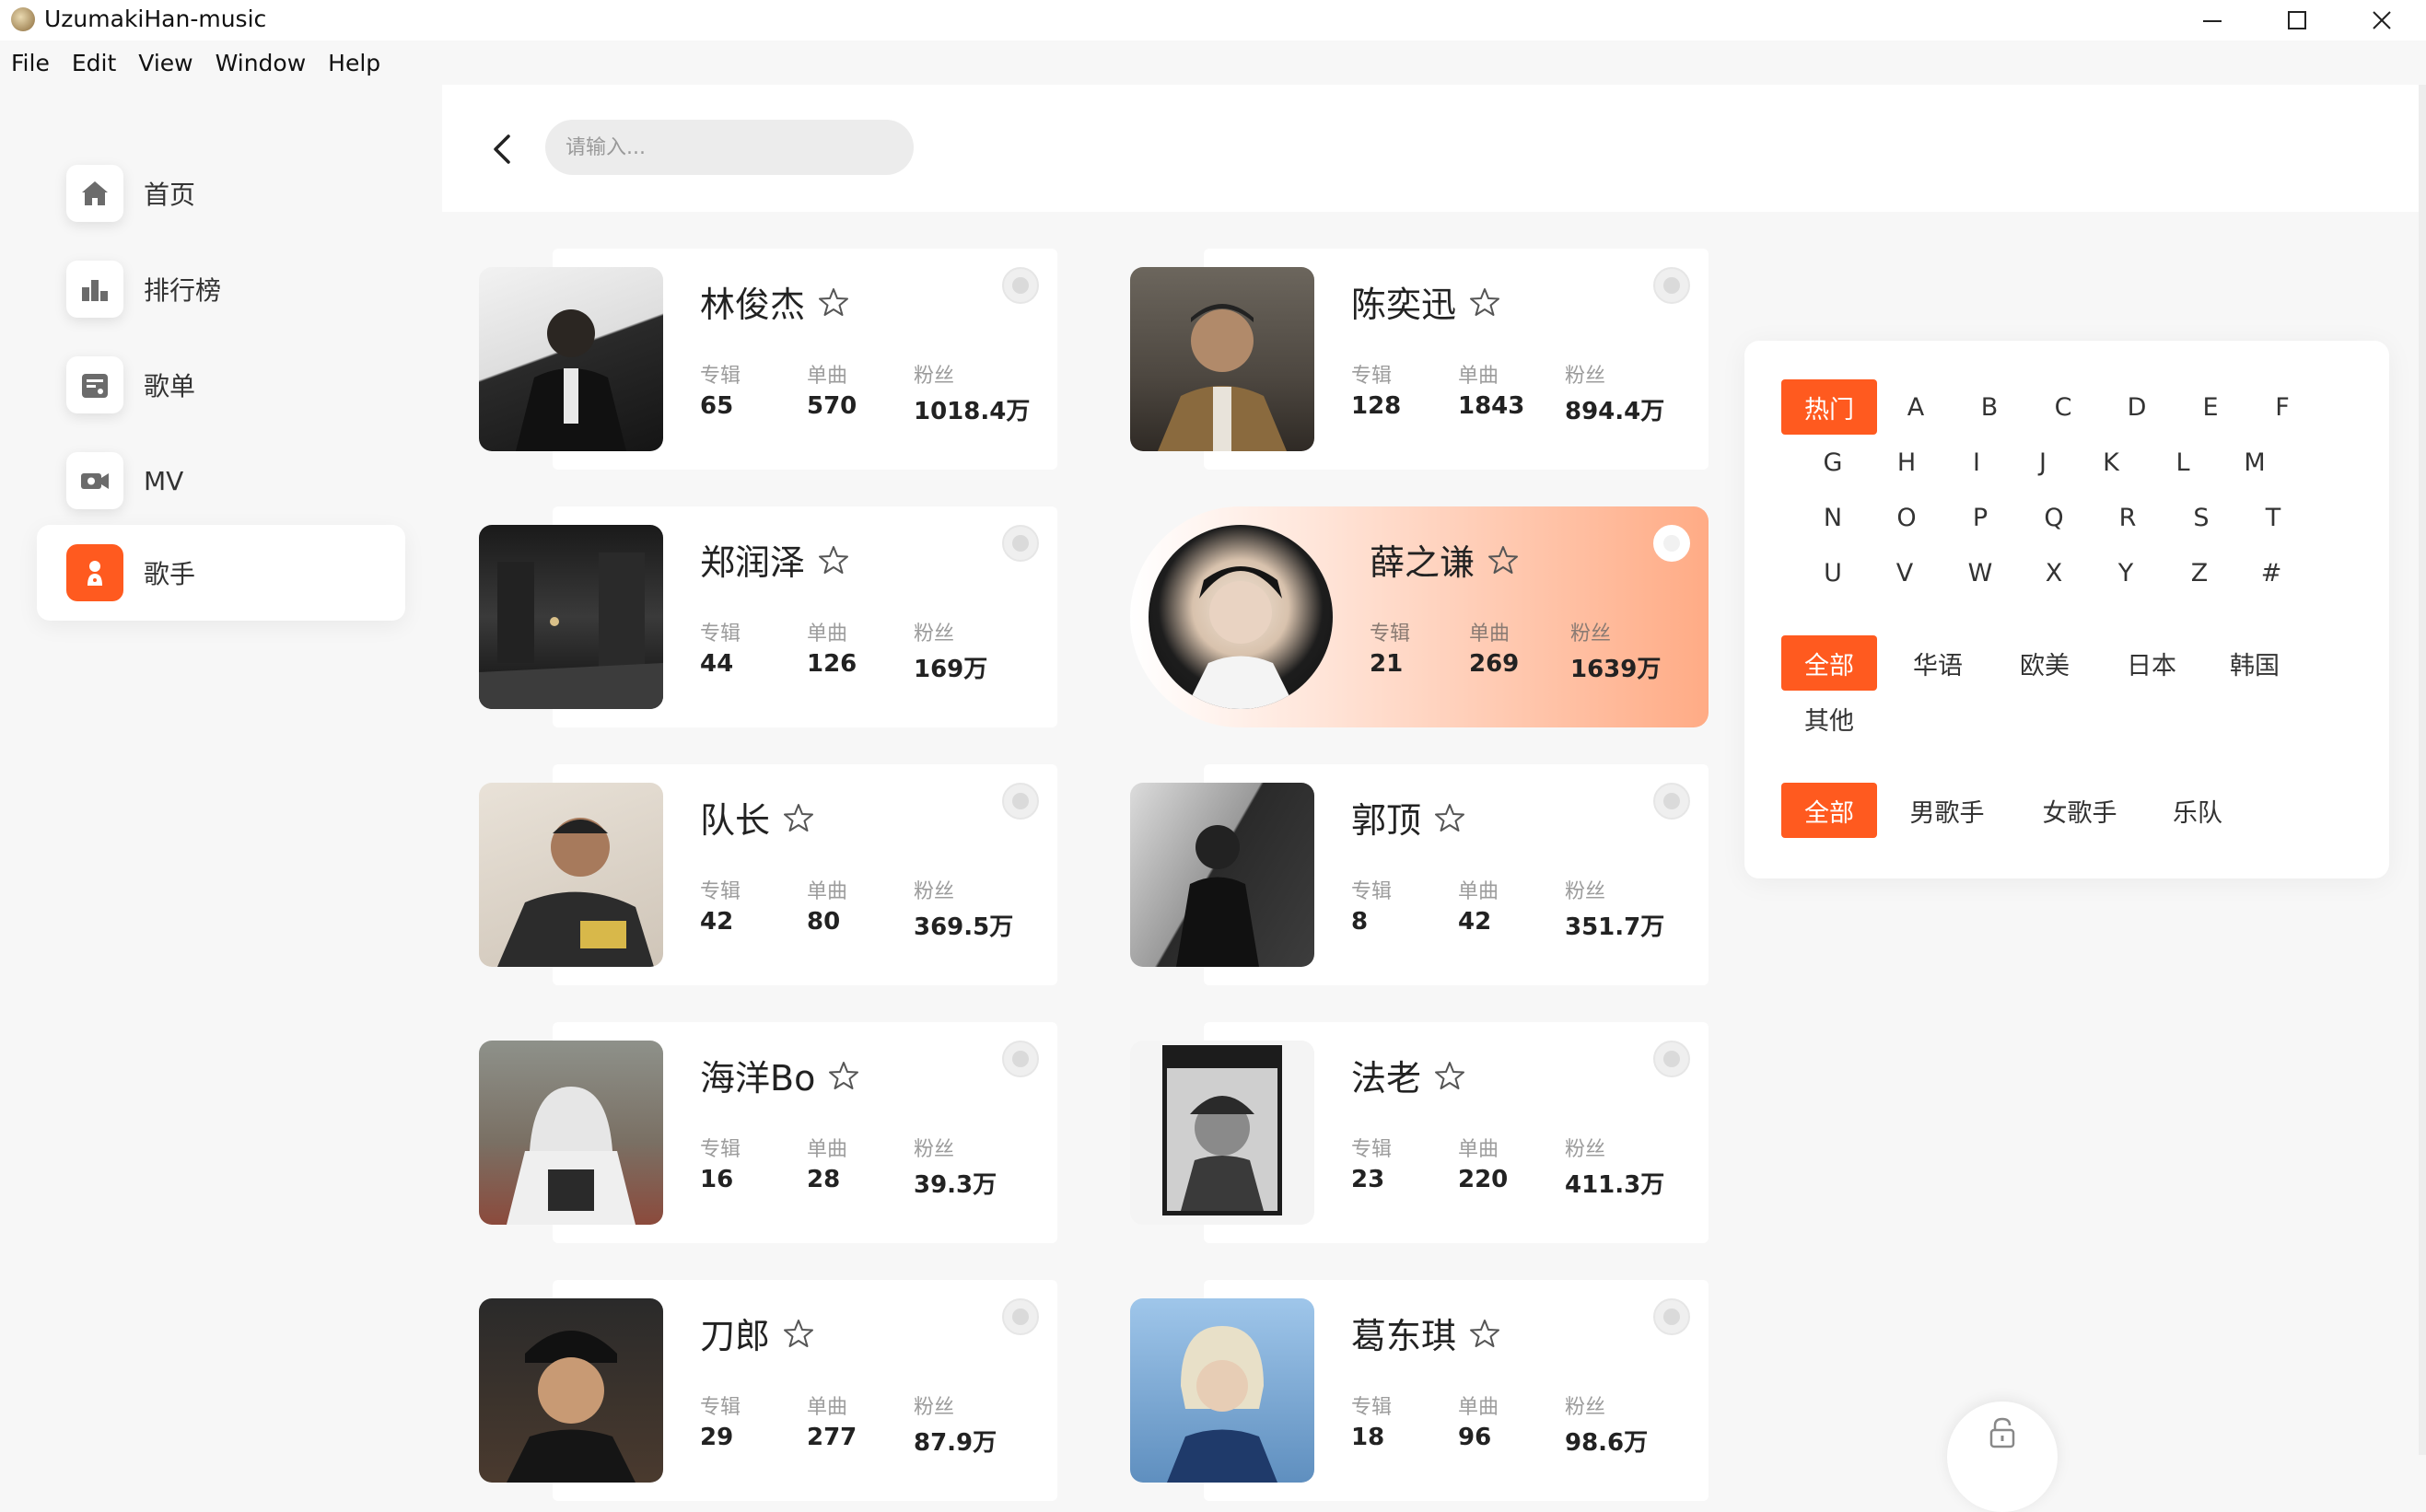 This screenshot has width=2426, height=1512. I want to click on filter-initial: Q, so click(2054, 518).